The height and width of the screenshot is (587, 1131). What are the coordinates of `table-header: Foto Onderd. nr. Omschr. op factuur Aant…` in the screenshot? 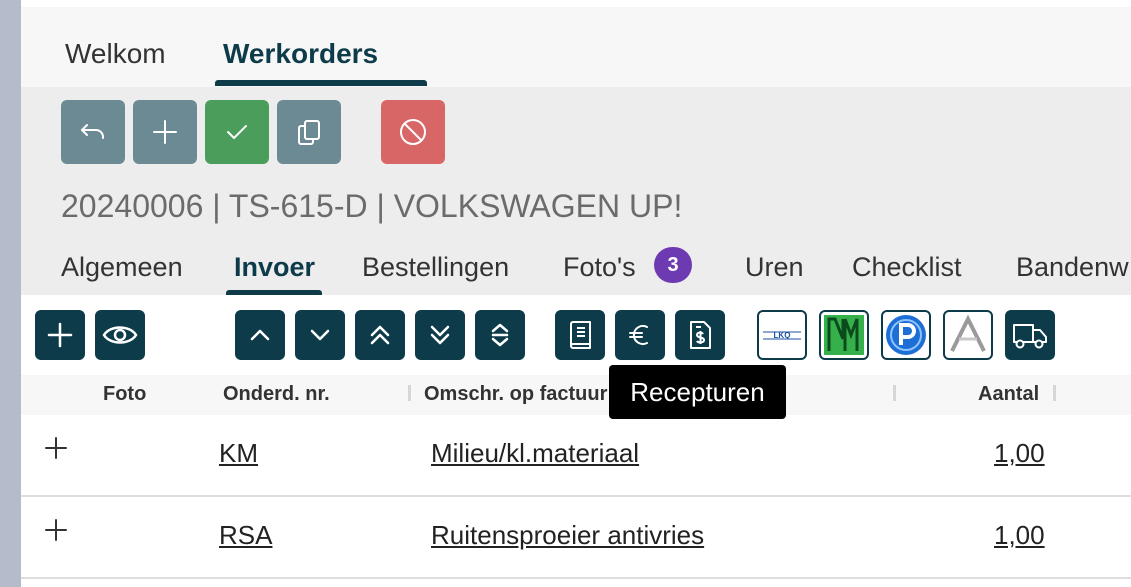 It's located at (576, 395).